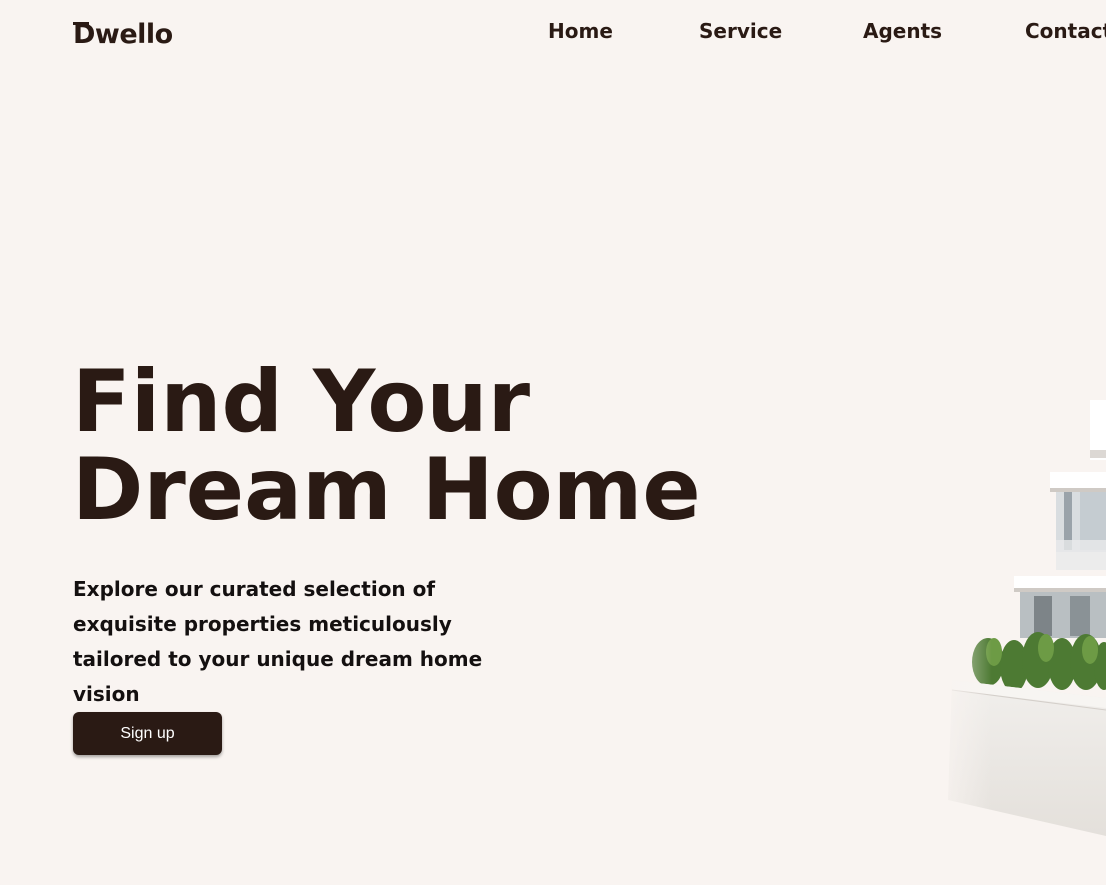  Describe the element at coordinates (147, 733) in the screenshot. I see `signup-button: Sign up` at that location.